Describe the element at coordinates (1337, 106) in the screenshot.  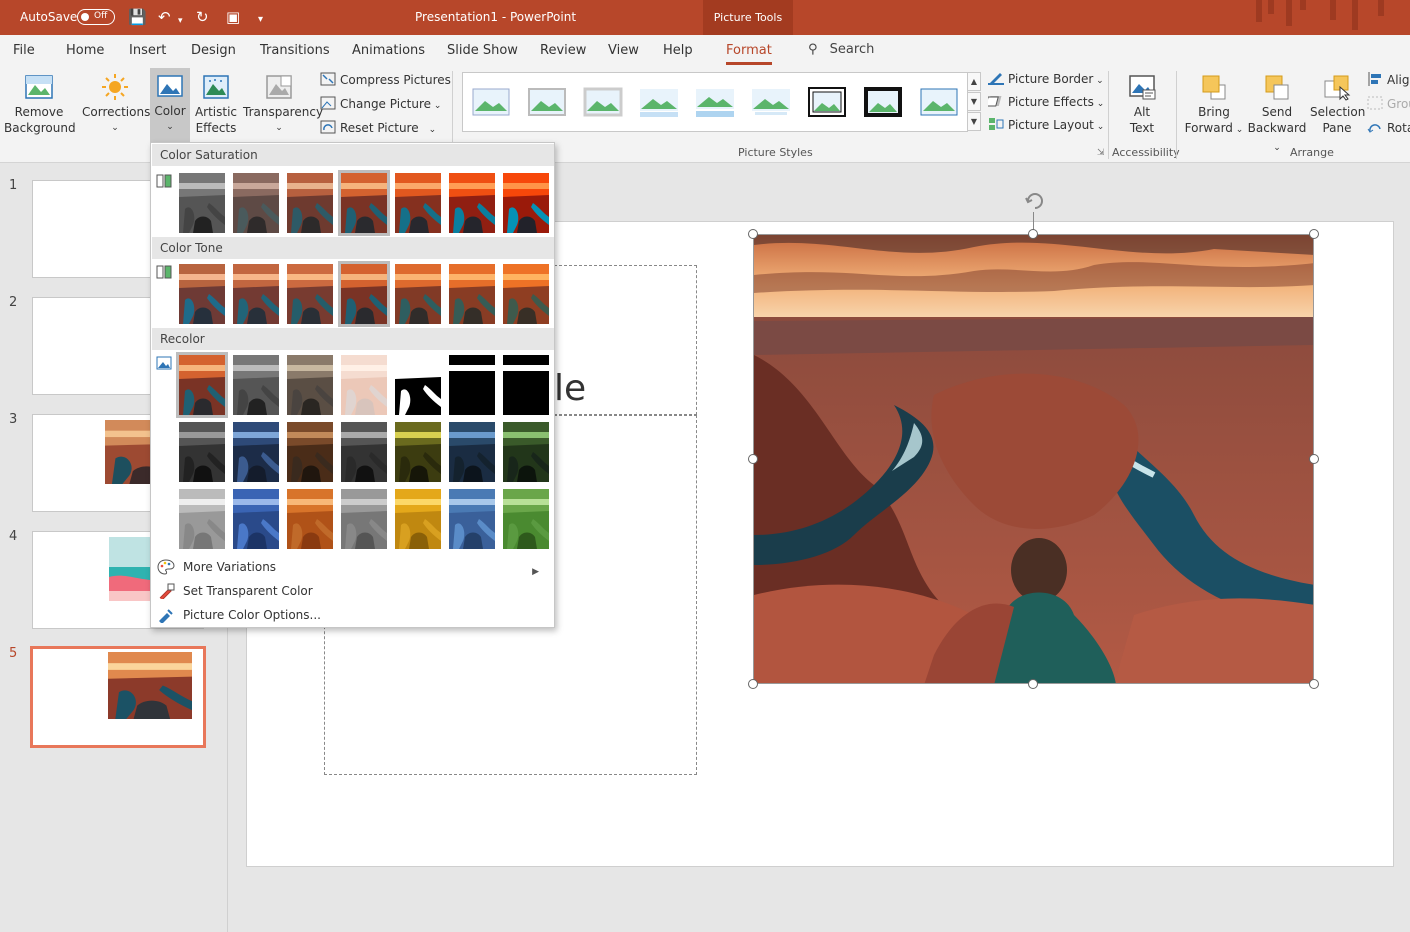
I see `selection-pane-button: Selection Pane` at that location.